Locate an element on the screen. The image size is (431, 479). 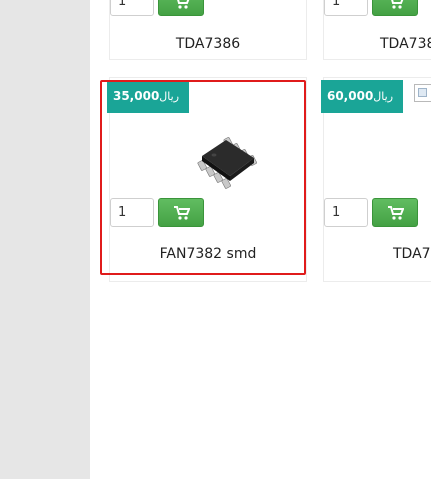
product-title: TDA7386 is located at coordinates (208, 44).